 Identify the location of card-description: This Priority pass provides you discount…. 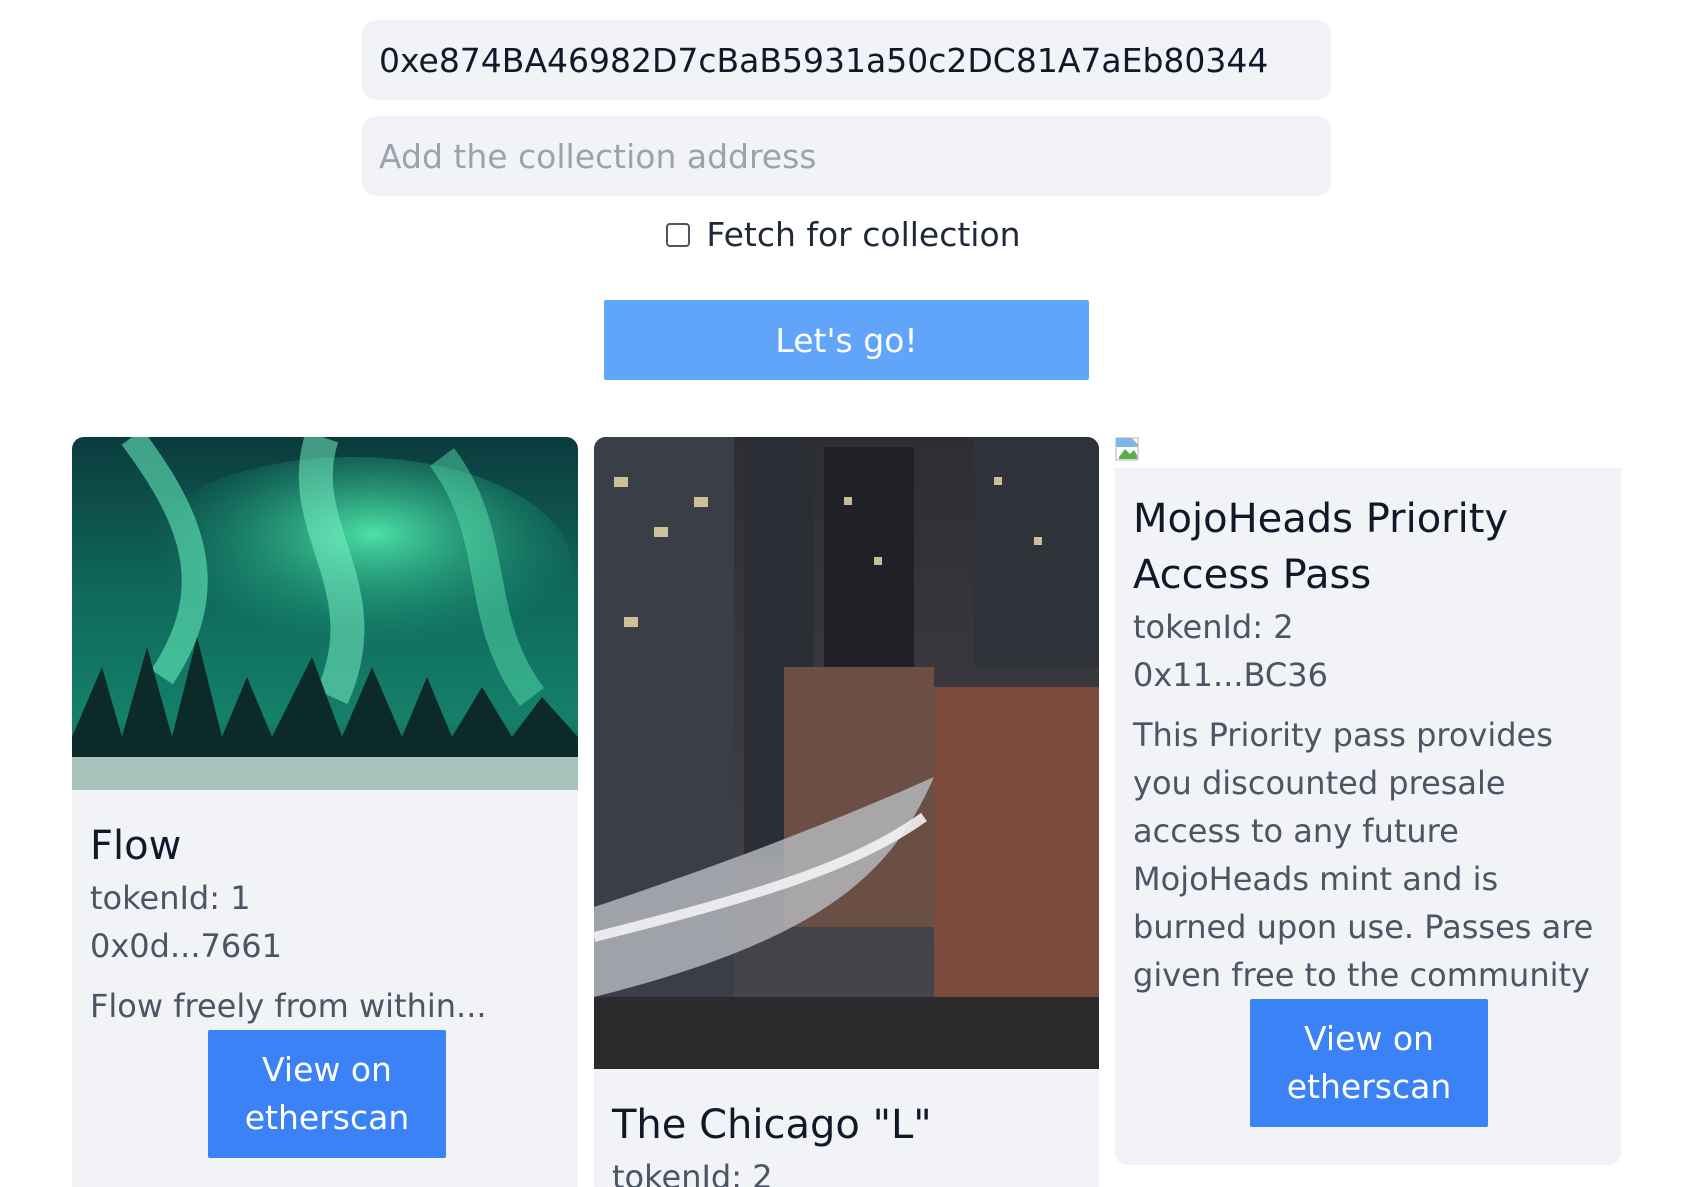
(1363, 855).